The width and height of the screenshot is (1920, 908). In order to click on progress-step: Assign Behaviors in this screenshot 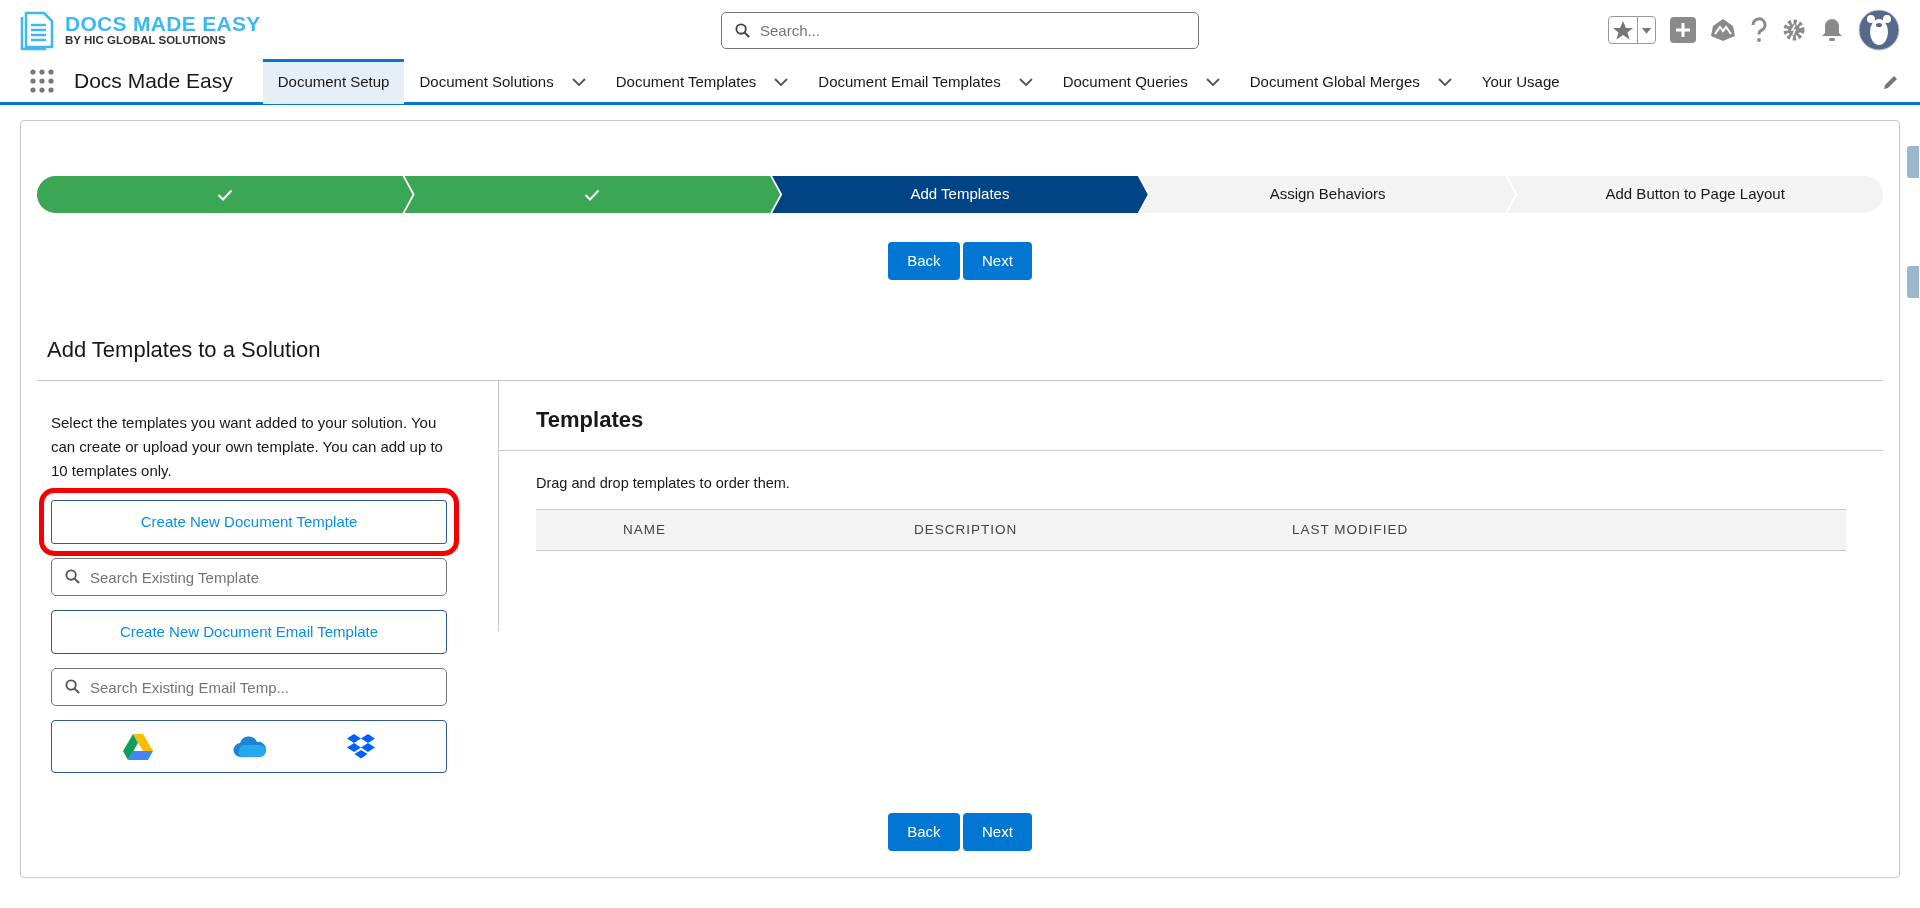, I will do `click(1327, 194)`.